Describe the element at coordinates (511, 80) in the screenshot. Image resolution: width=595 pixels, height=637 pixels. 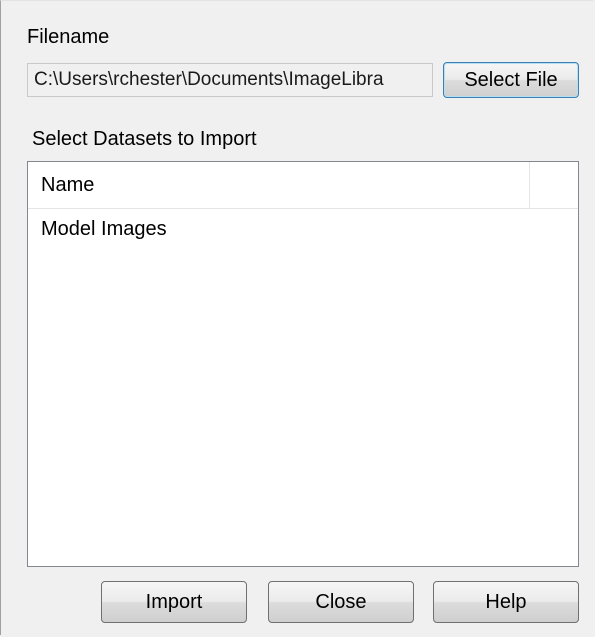
I see `select-file-button: Select File` at that location.